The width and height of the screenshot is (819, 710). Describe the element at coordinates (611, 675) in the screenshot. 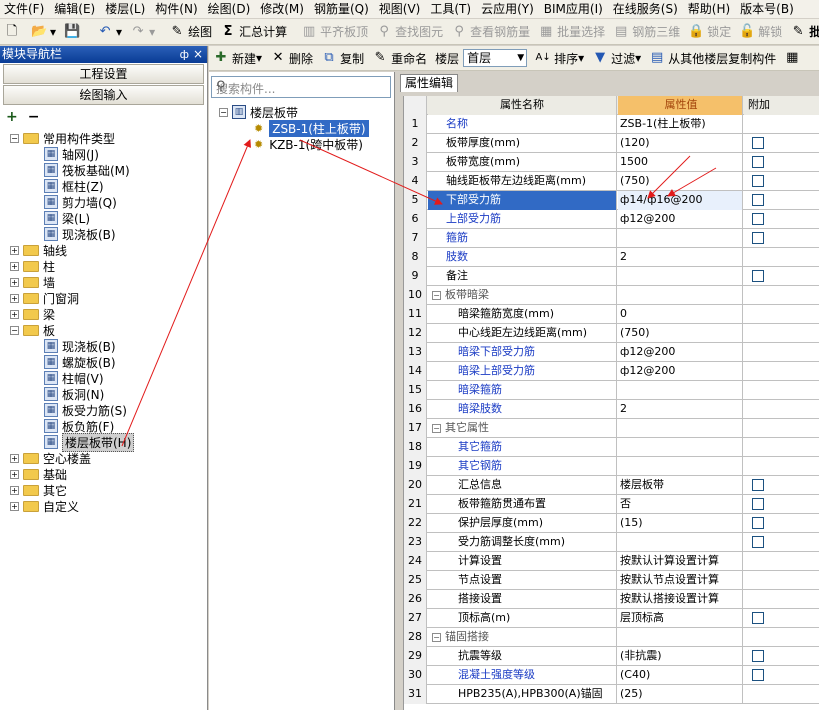

I see `property-row: 30 混凝土强度等级 (C40)` at that location.